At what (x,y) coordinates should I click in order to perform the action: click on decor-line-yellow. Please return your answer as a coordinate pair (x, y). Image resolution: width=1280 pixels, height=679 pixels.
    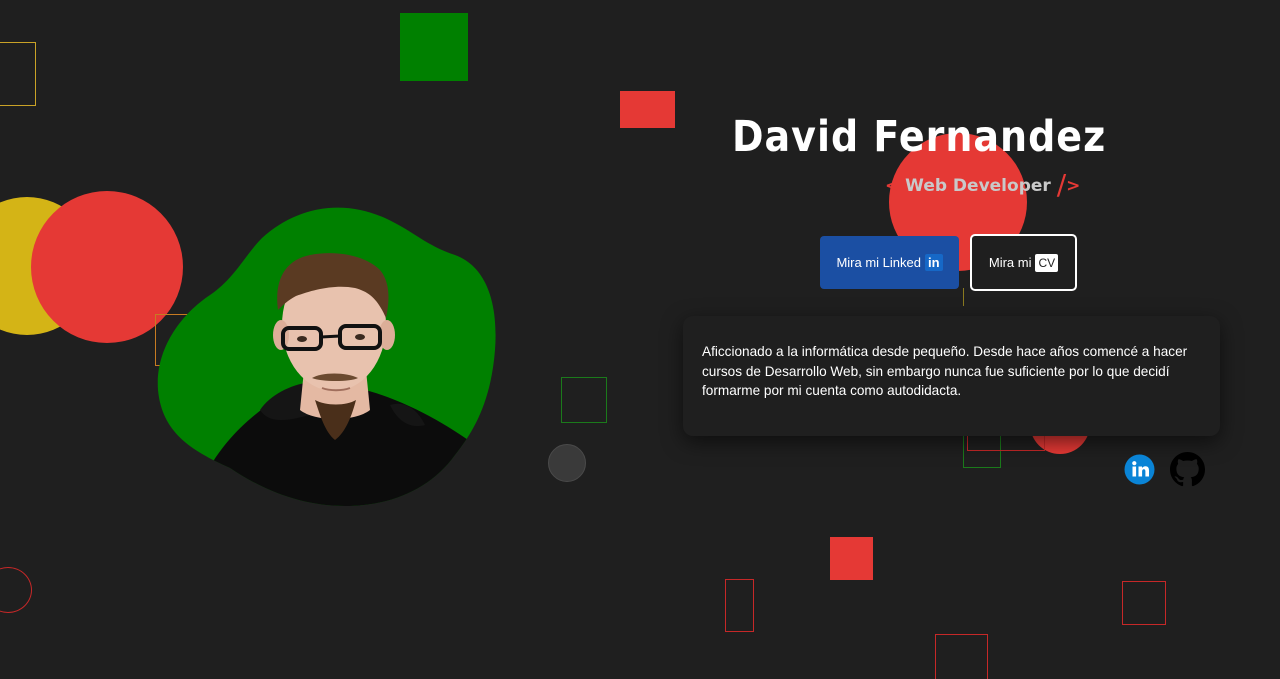
    Looking at the image, I should click on (964, 297).